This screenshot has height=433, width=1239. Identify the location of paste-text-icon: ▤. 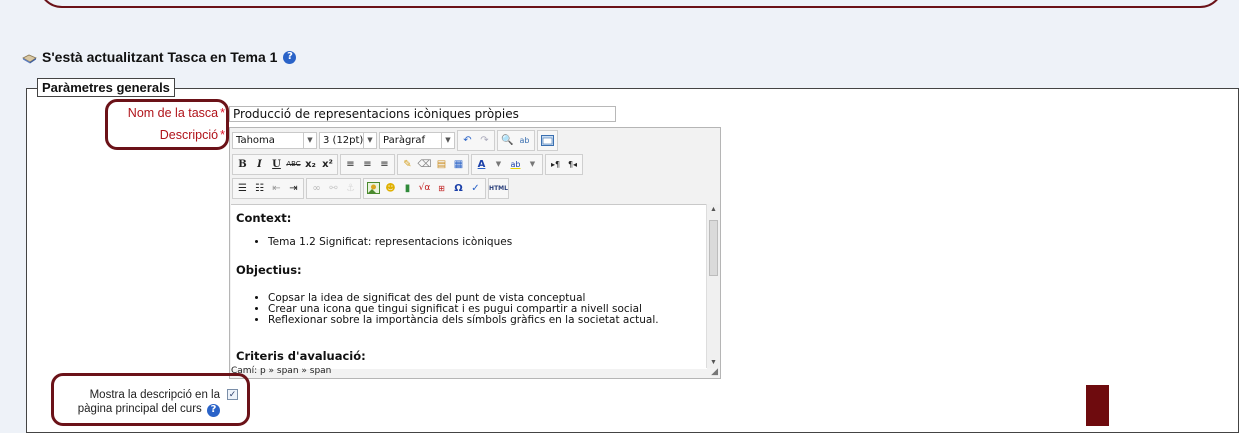
(441, 164).